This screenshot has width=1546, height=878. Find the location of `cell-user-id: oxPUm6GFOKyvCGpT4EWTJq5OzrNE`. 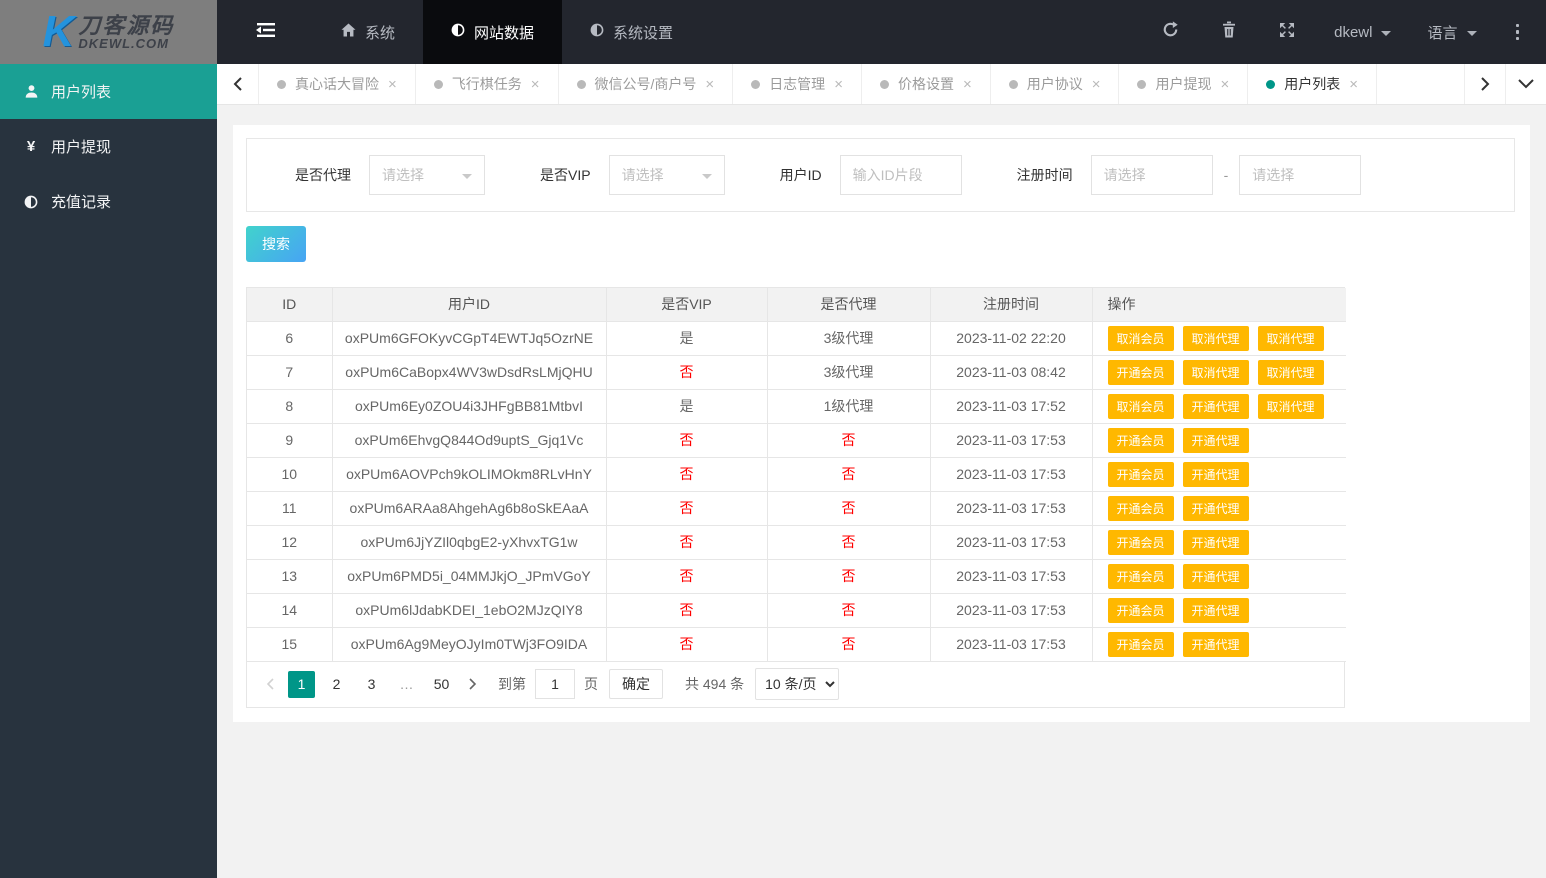

cell-user-id: oxPUm6GFOKyvCGpT4EWTJq5OzrNE is located at coordinates (469, 338).